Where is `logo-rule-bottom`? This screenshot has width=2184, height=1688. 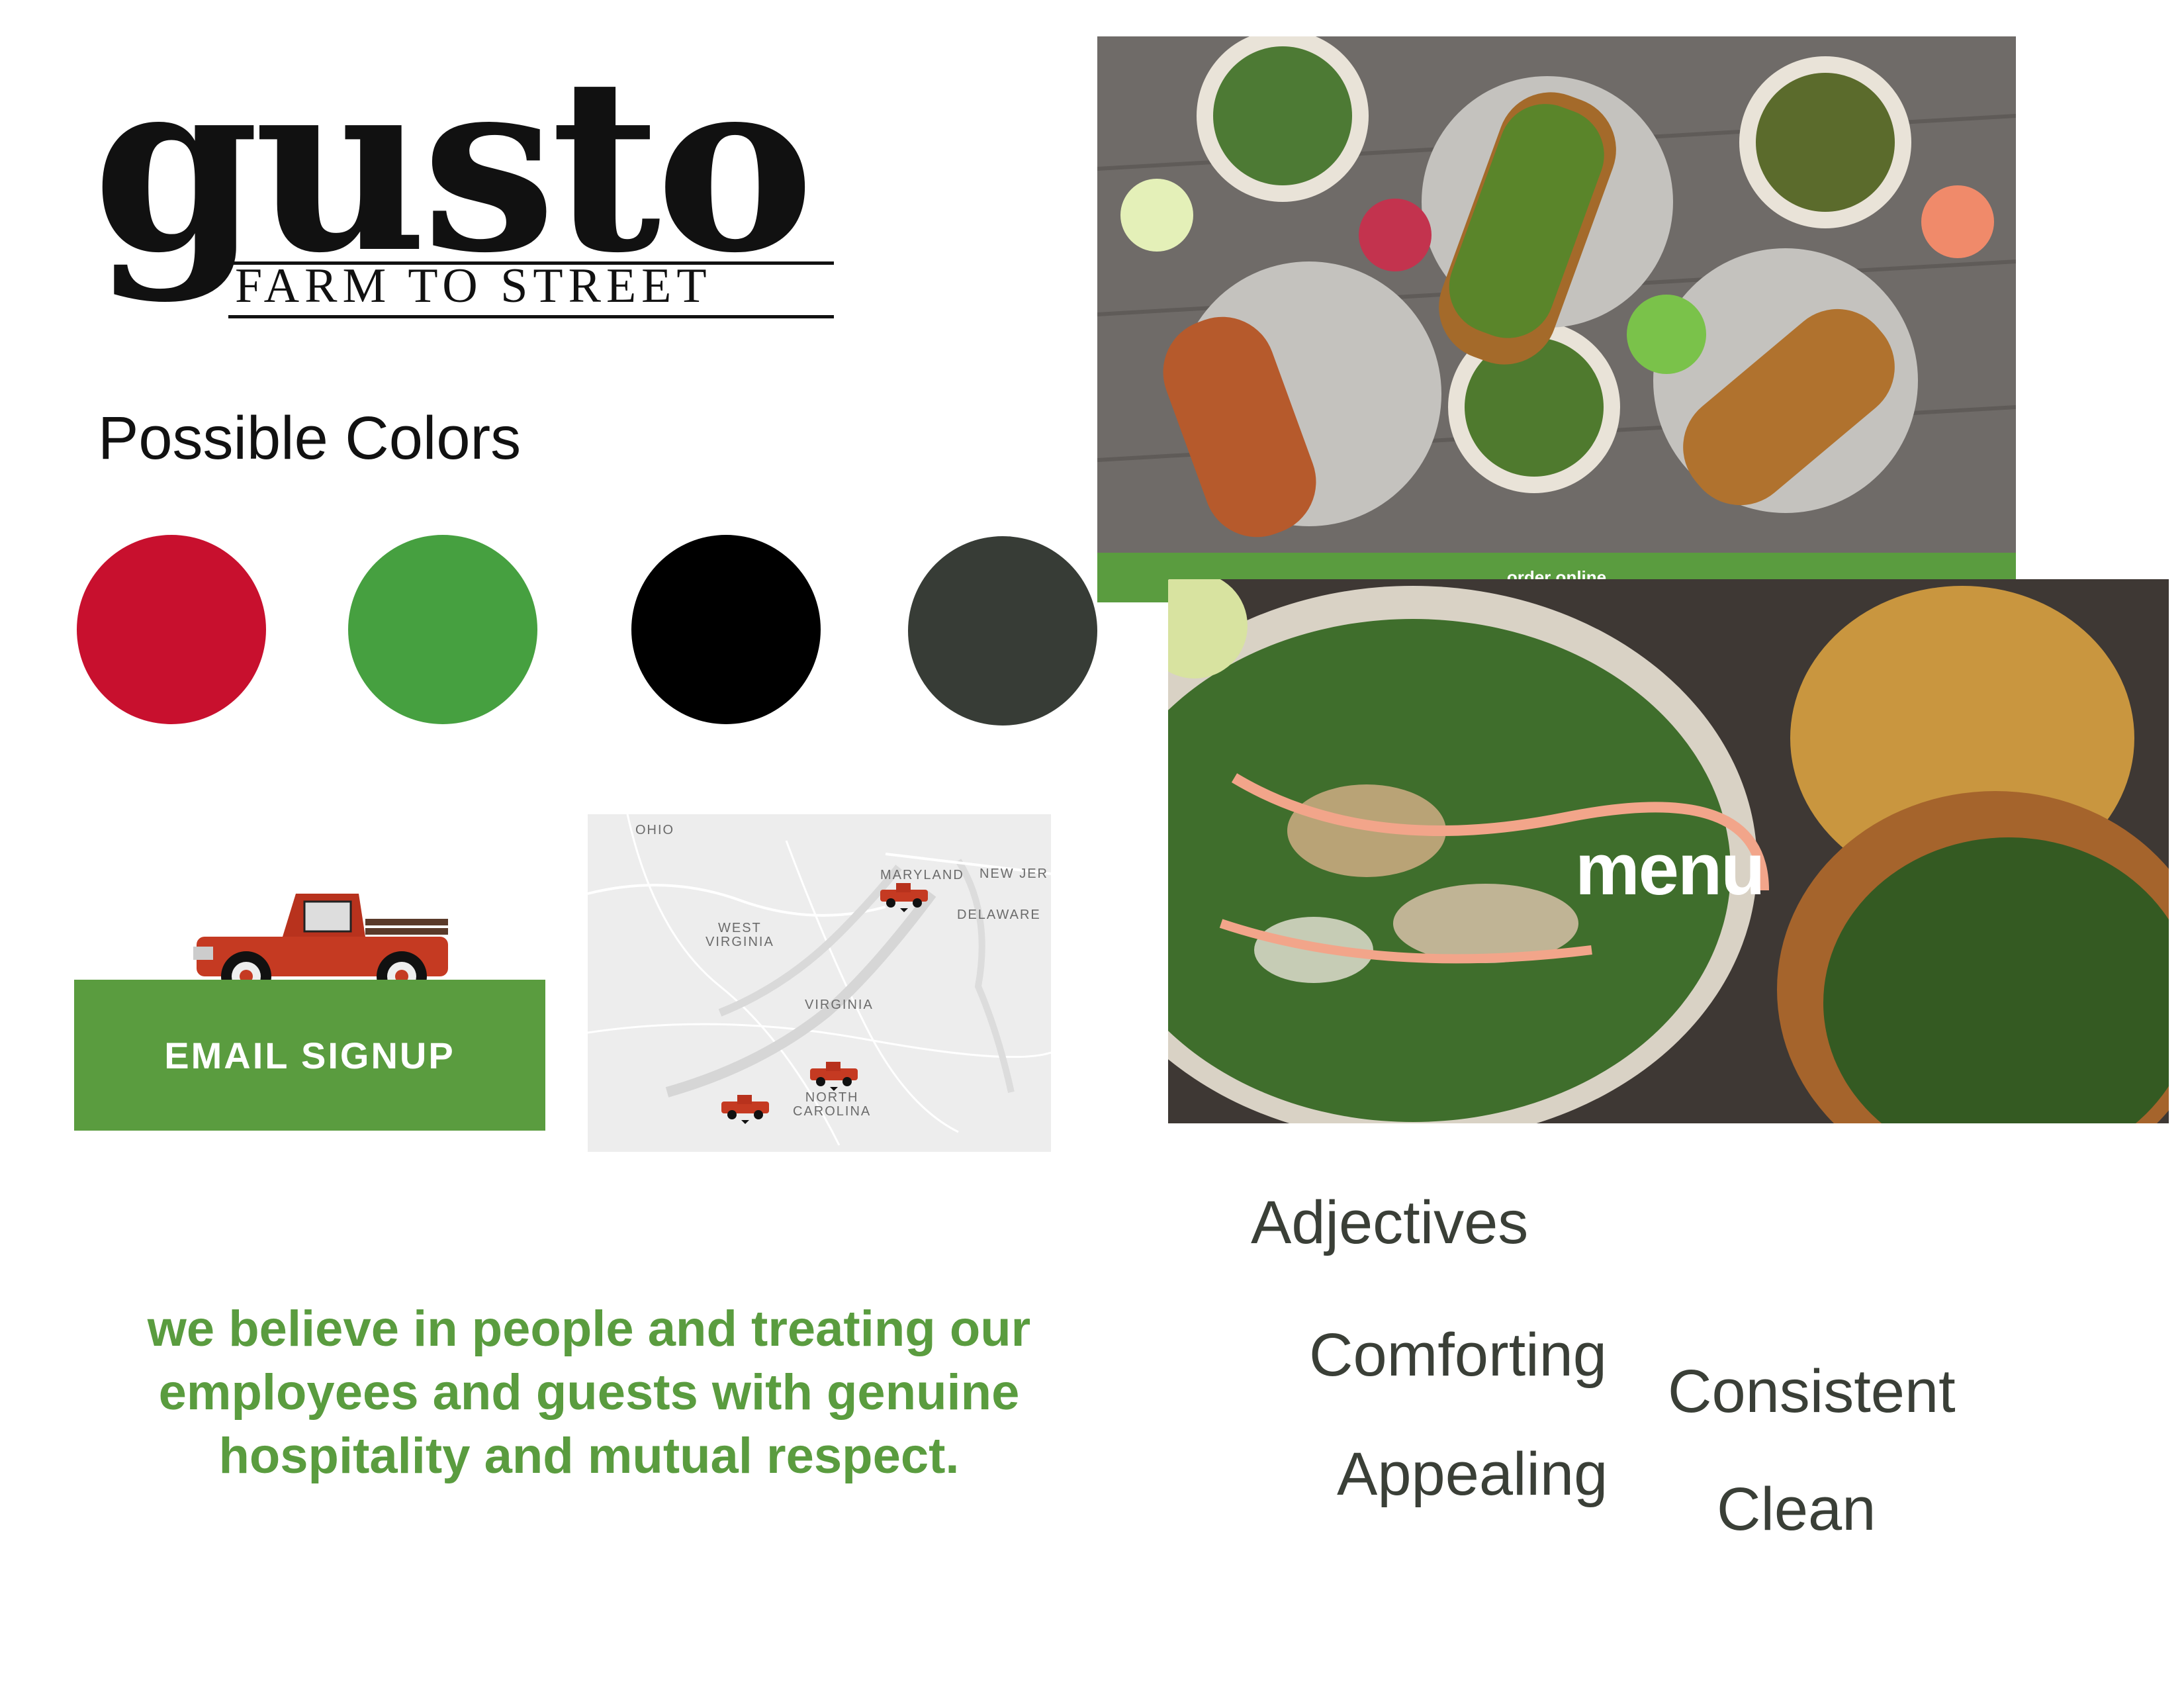 logo-rule-bottom is located at coordinates (531, 316).